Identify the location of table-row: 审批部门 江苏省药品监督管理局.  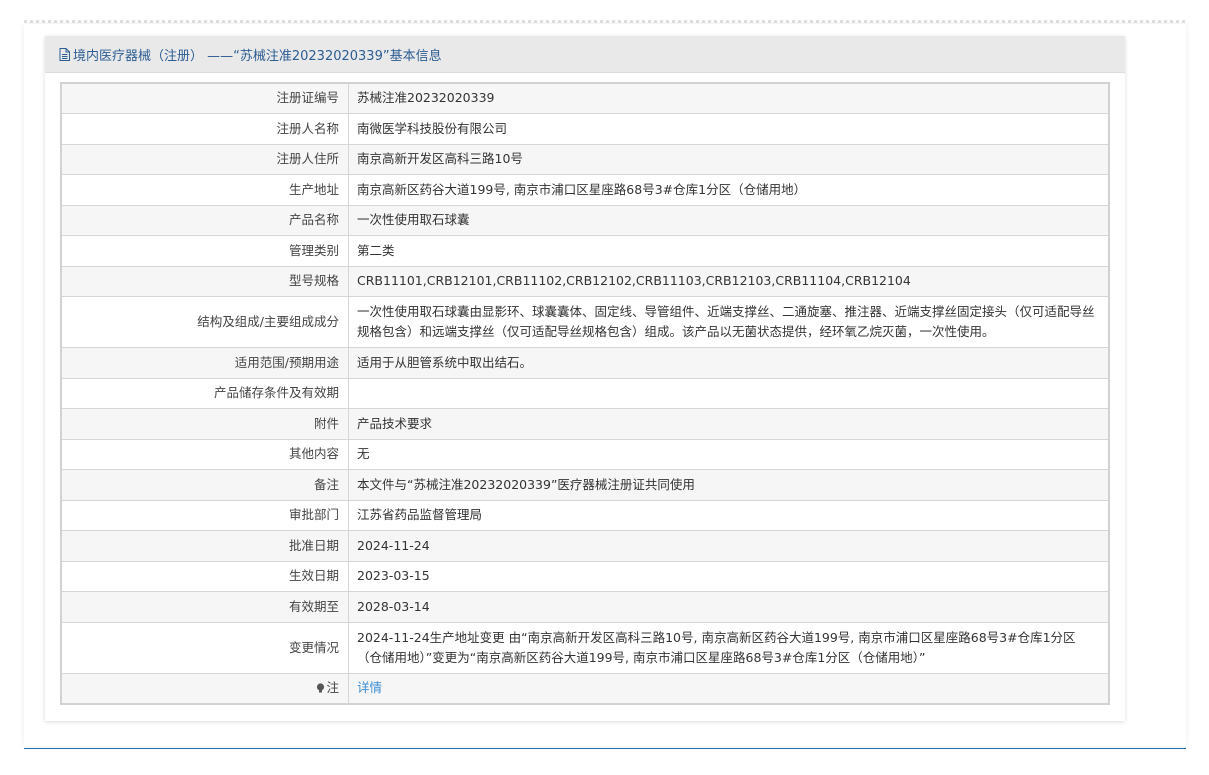
(585, 515).